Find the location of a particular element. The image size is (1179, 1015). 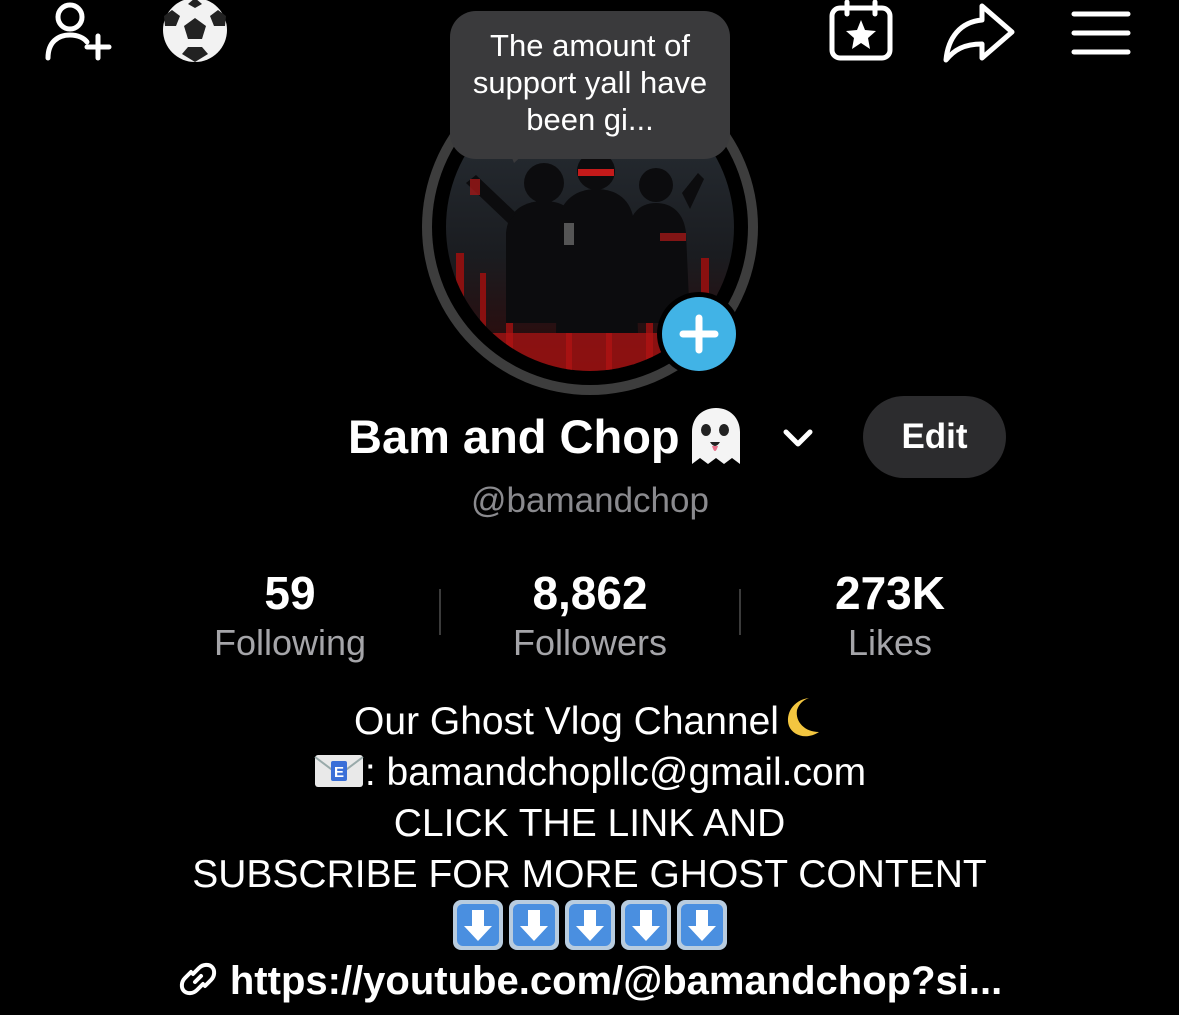

bio-line-1-text: Our Ghost Vlog Channel is located at coordinates (566, 721).